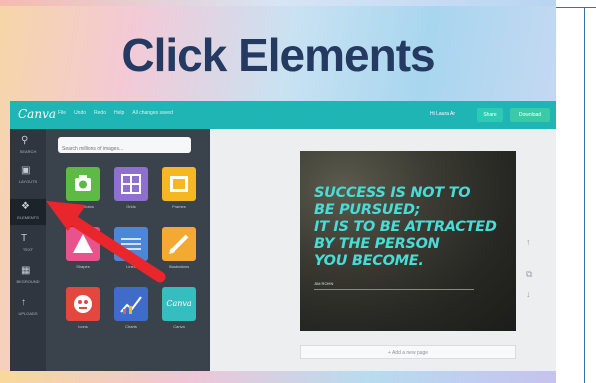 The image size is (596, 383). I want to click on quote-line: BY THE PERSON, so click(377, 244).